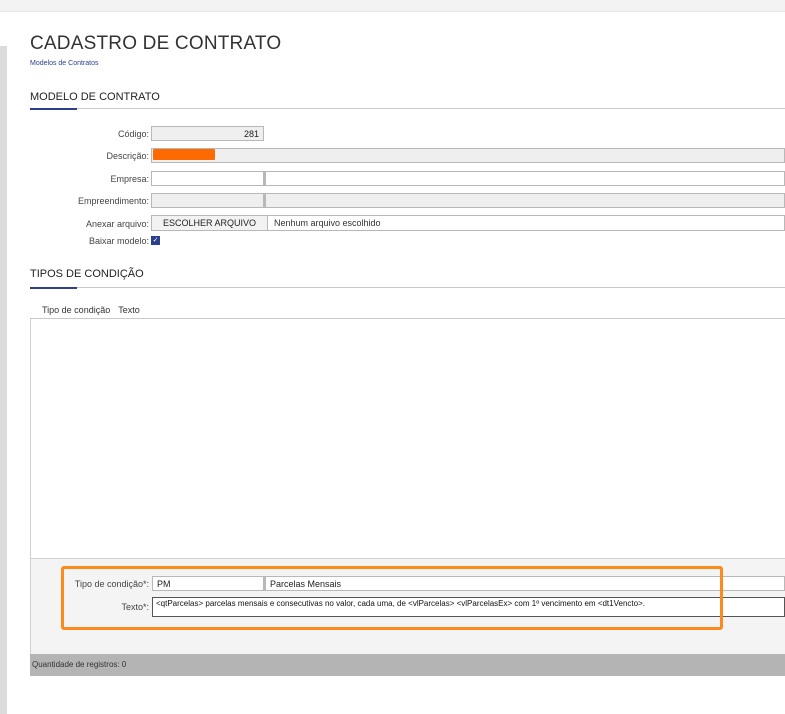 This screenshot has height=714, width=785. What do you see at coordinates (3, 380) in the screenshot?
I see `left-scroll-rail` at bounding box center [3, 380].